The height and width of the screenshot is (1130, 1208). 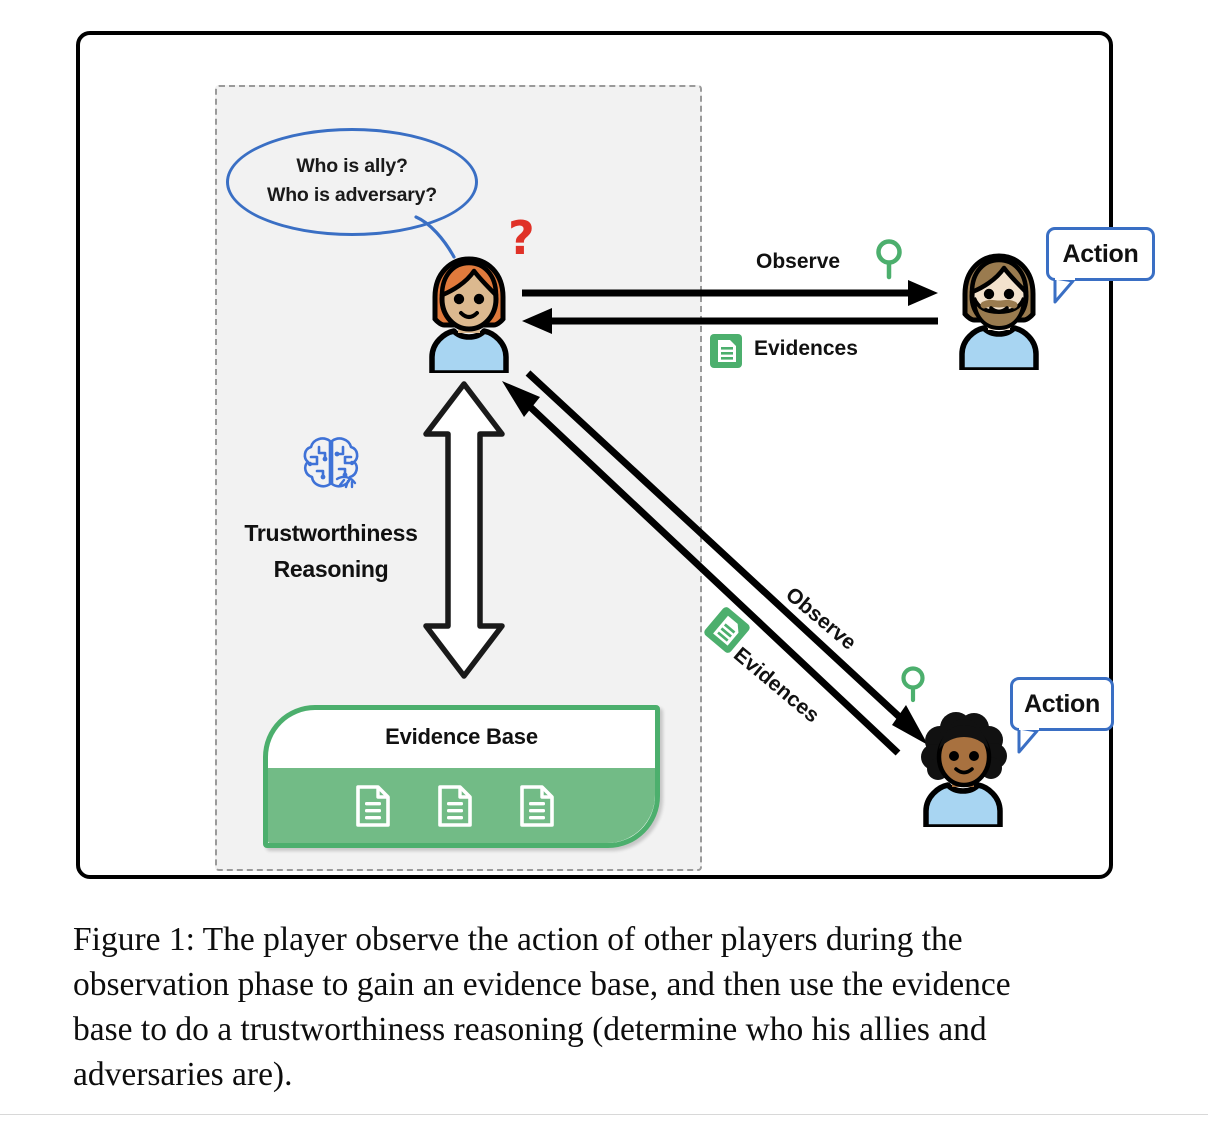 What do you see at coordinates (331, 533) in the screenshot?
I see `reasoning-label-line-1: Trustworthiness` at bounding box center [331, 533].